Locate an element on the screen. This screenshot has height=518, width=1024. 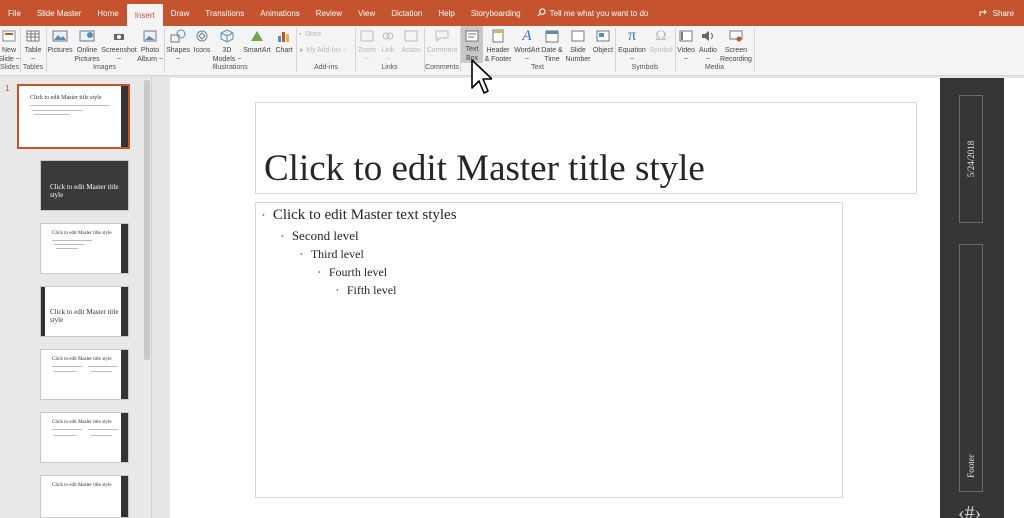
thumbnail-layout-two-content: Click to edit Master title style is located at coordinates (84, 374).